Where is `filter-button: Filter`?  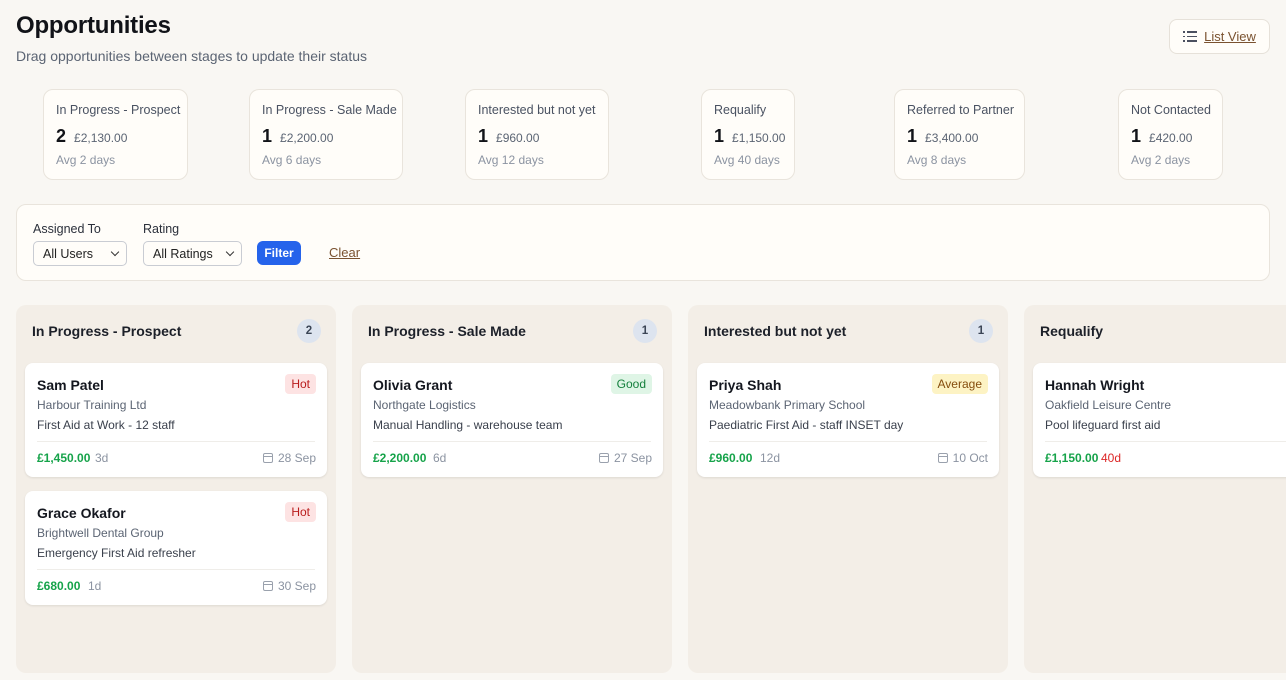
filter-button: Filter is located at coordinates (279, 253).